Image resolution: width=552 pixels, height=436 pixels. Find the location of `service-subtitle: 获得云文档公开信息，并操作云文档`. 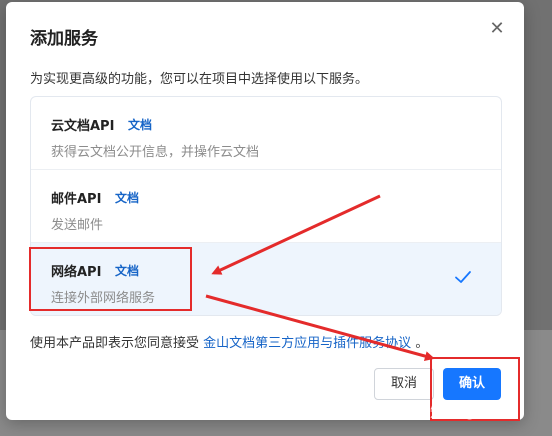

service-subtitle: 获得云文档公开信息，并操作云文档 is located at coordinates (155, 152).